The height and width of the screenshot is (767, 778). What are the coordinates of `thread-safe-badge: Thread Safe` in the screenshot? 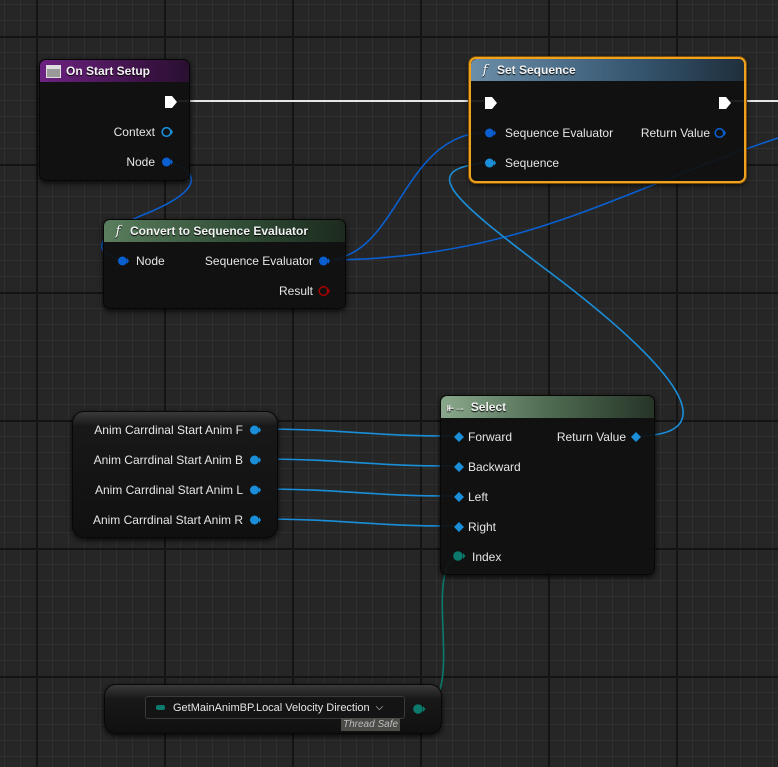 It's located at (371, 724).